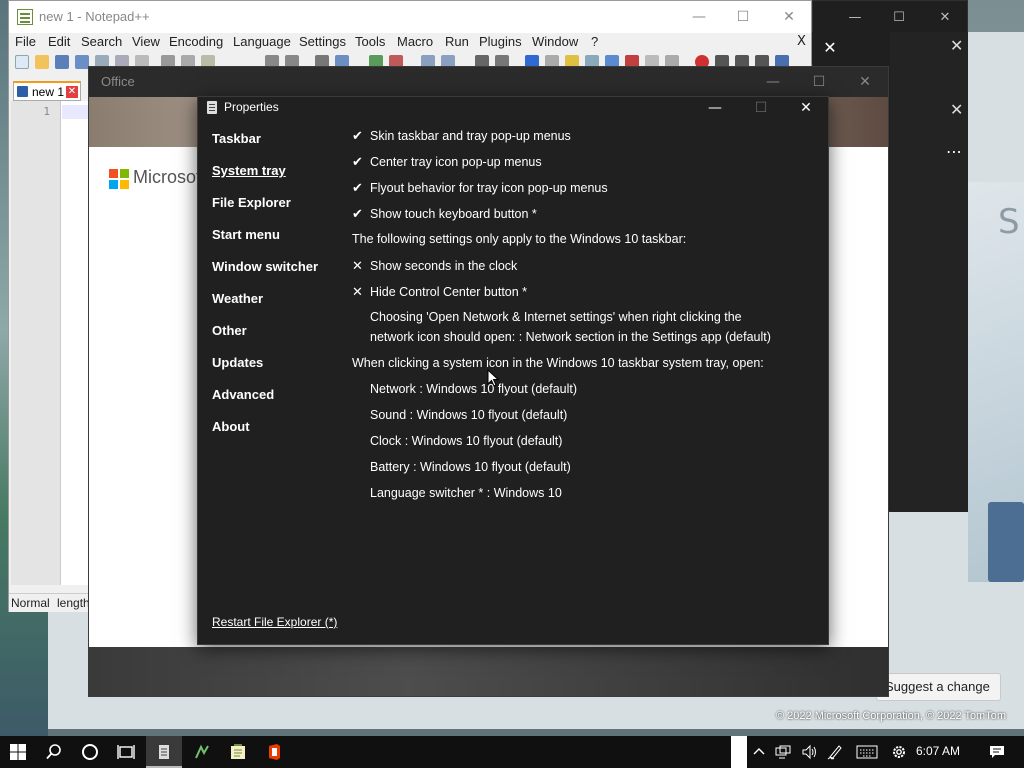 Image resolution: width=1024 pixels, height=768 pixels. I want to click on option-skin-taskbar-menus: ✔ Skin taskbar and tray pop-up menus, so click(461, 136).